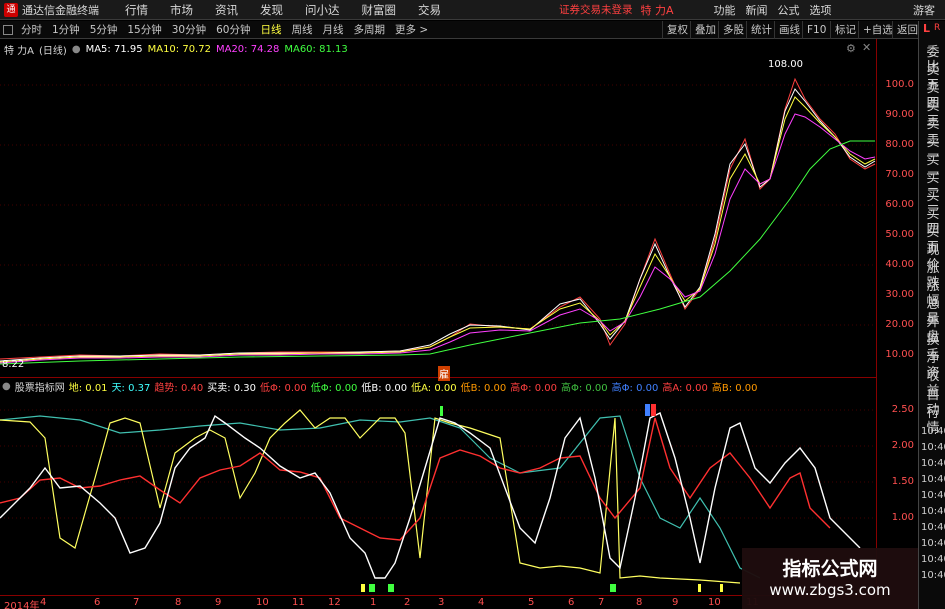 This screenshot has height=609, width=945. Describe the element at coordinates (933, 32) in the screenshot. I see `side-lr-toggle: L R` at that location.